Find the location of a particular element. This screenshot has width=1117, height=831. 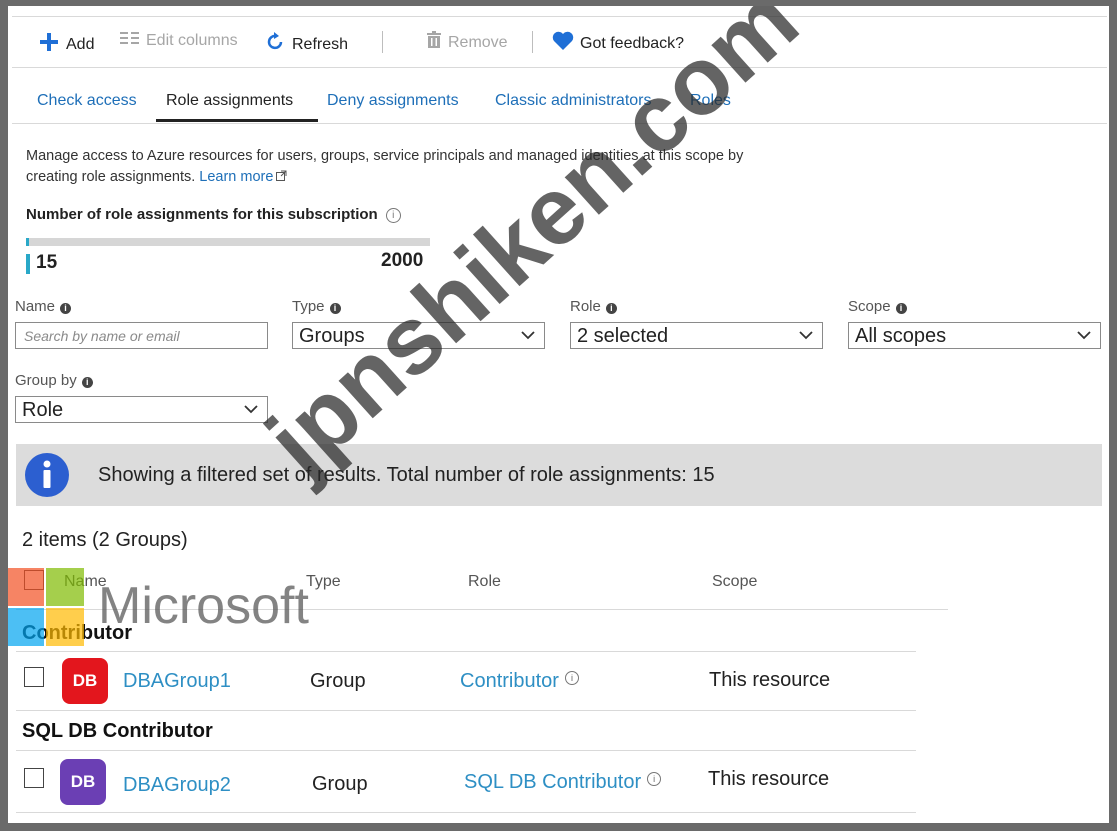

role-dropdown: 2 selected is located at coordinates (696, 335).